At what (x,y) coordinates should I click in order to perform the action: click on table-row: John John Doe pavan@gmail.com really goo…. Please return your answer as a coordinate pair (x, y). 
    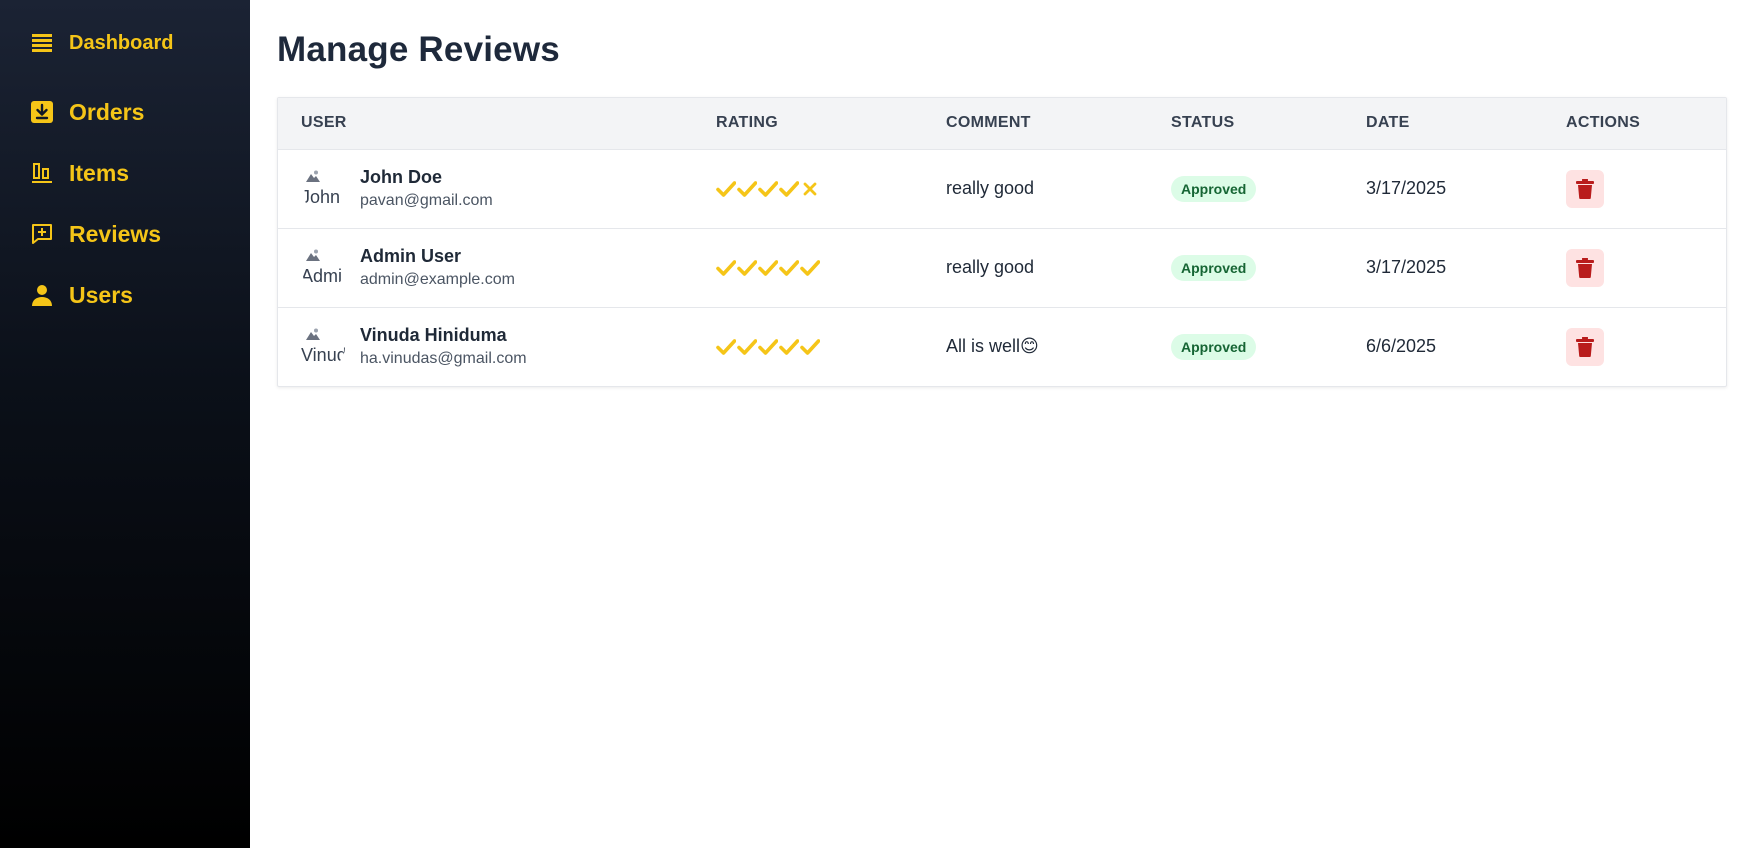
    Looking at the image, I should click on (1002, 188).